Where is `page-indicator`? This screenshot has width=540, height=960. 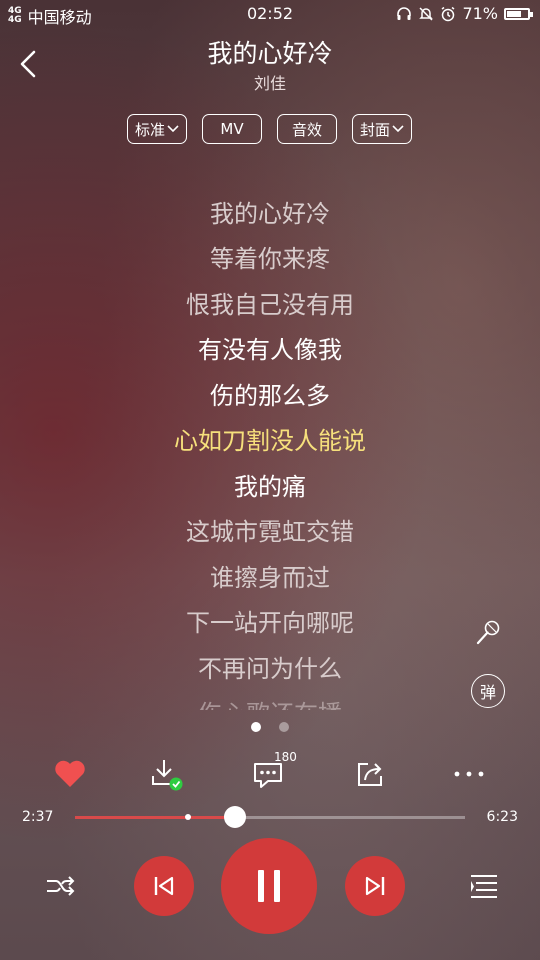
page-indicator is located at coordinates (270, 727).